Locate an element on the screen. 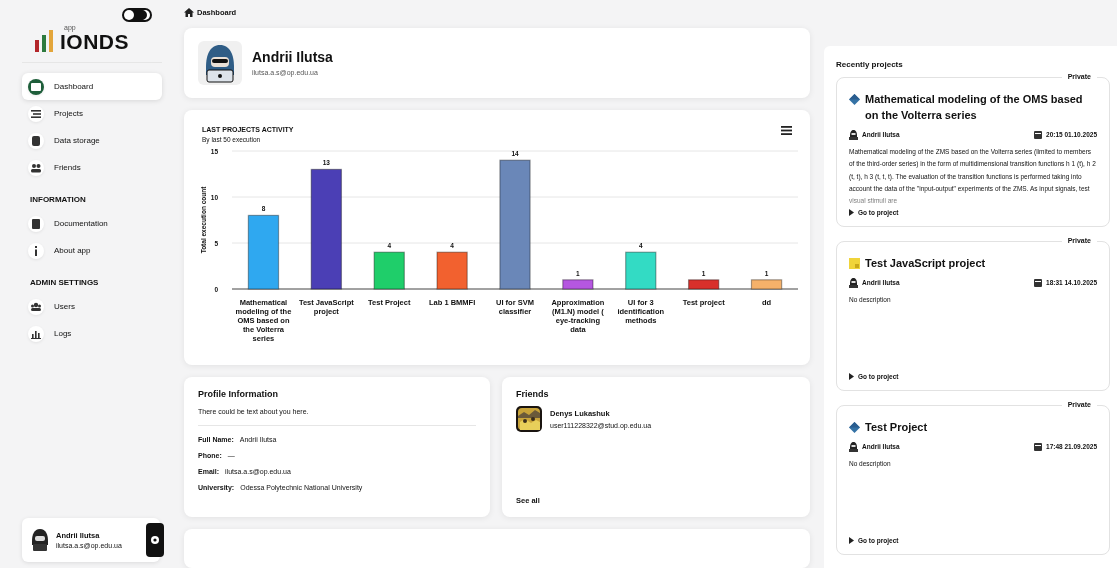  logo-icon is located at coordinates (45, 41).